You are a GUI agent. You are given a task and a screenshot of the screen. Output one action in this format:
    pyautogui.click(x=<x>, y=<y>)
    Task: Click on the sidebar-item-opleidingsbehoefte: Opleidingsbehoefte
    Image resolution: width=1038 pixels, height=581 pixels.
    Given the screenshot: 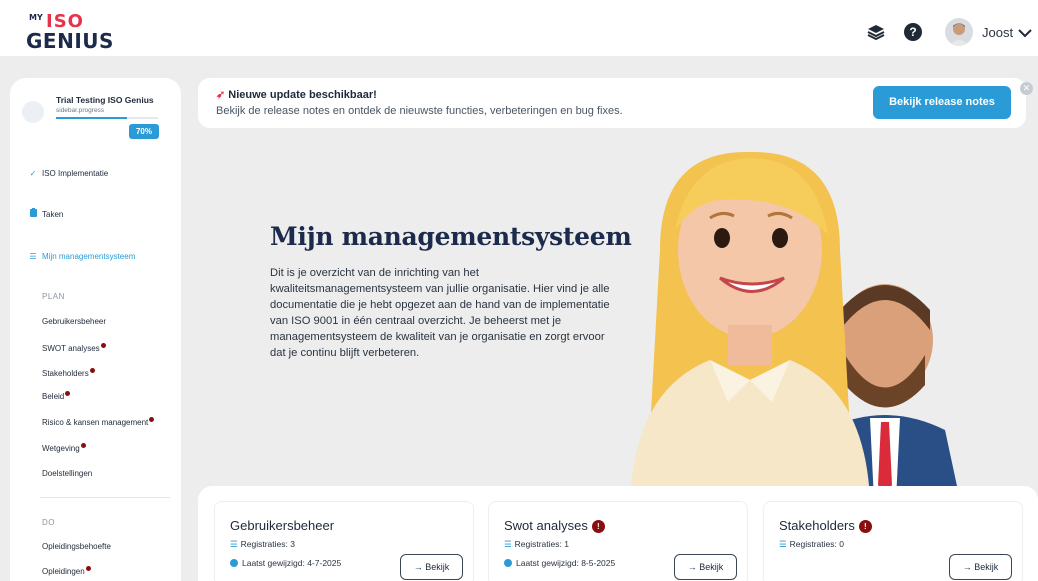 What is the action you would take?
    pyautogui.click(x=76, y=547)
    